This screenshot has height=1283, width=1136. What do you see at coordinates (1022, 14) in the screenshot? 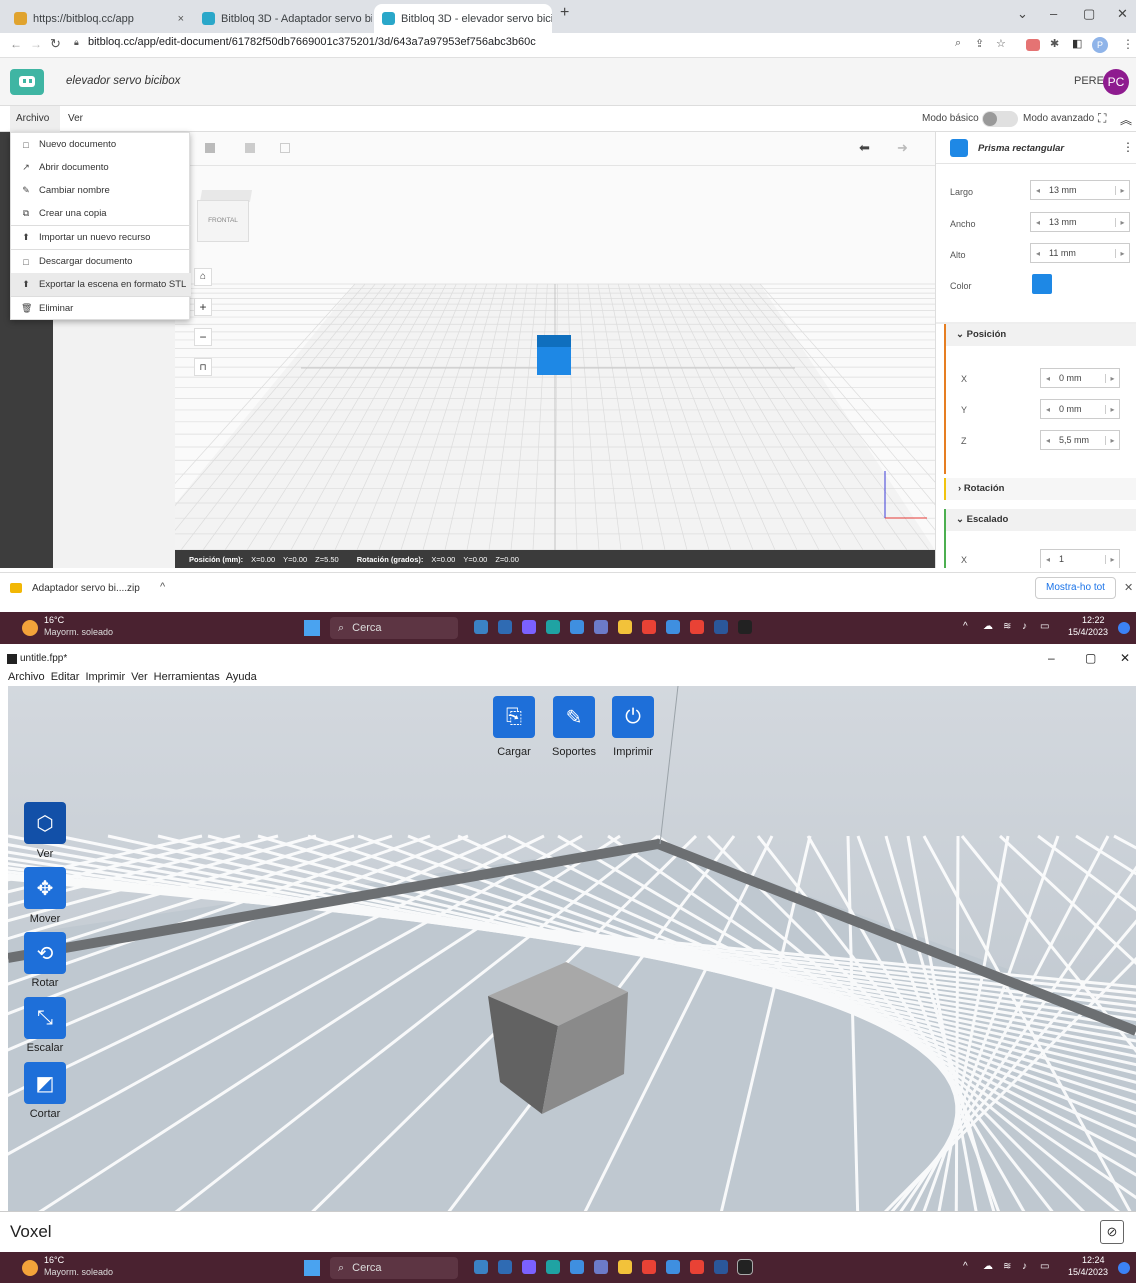
I see `tab-search-chevron-icon: ⌄` at bounding box center [1022, 14].